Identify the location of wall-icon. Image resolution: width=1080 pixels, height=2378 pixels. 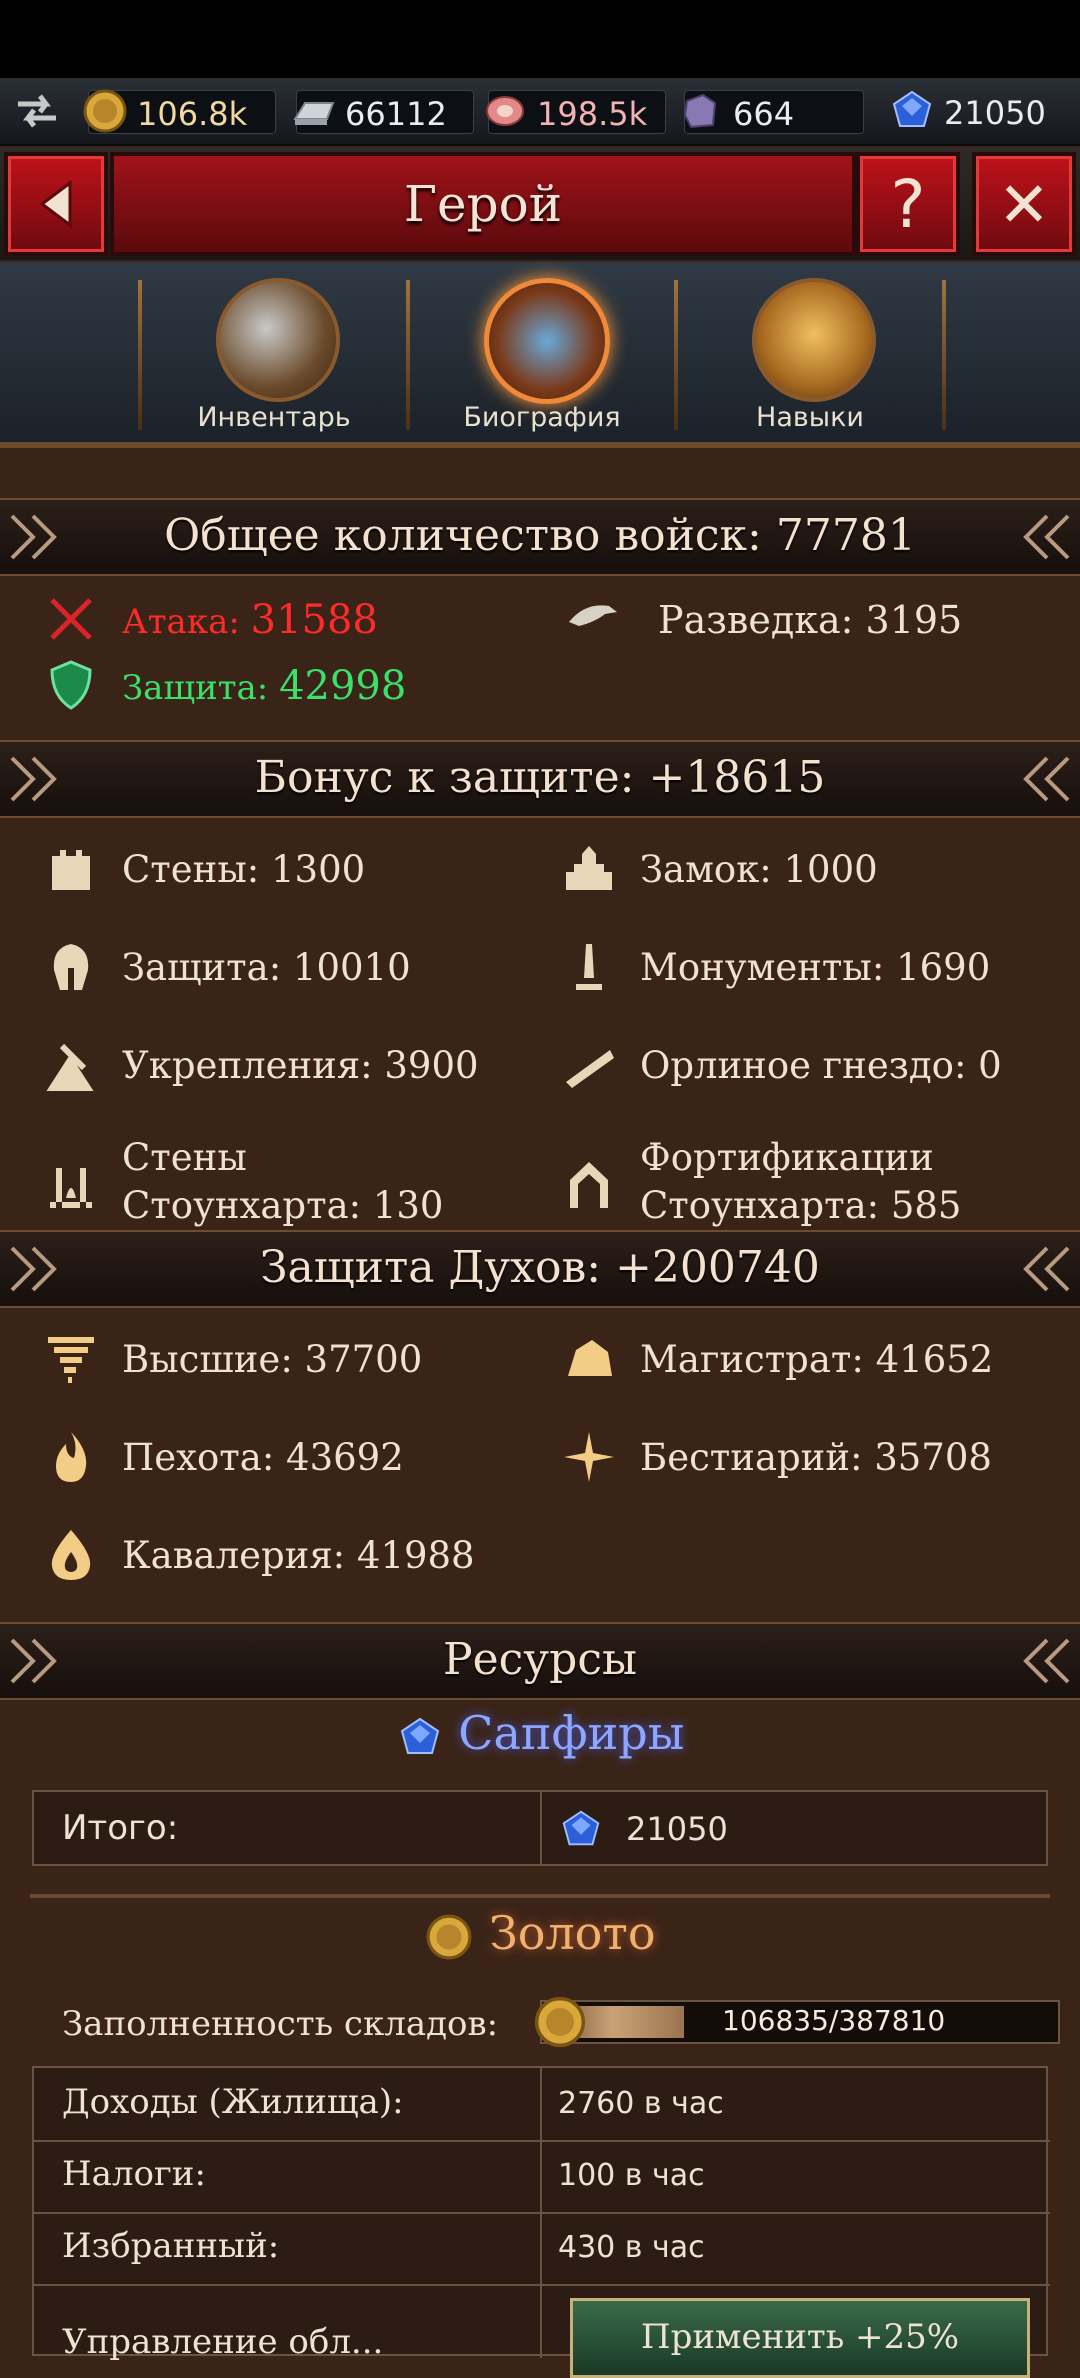
(71, 870).